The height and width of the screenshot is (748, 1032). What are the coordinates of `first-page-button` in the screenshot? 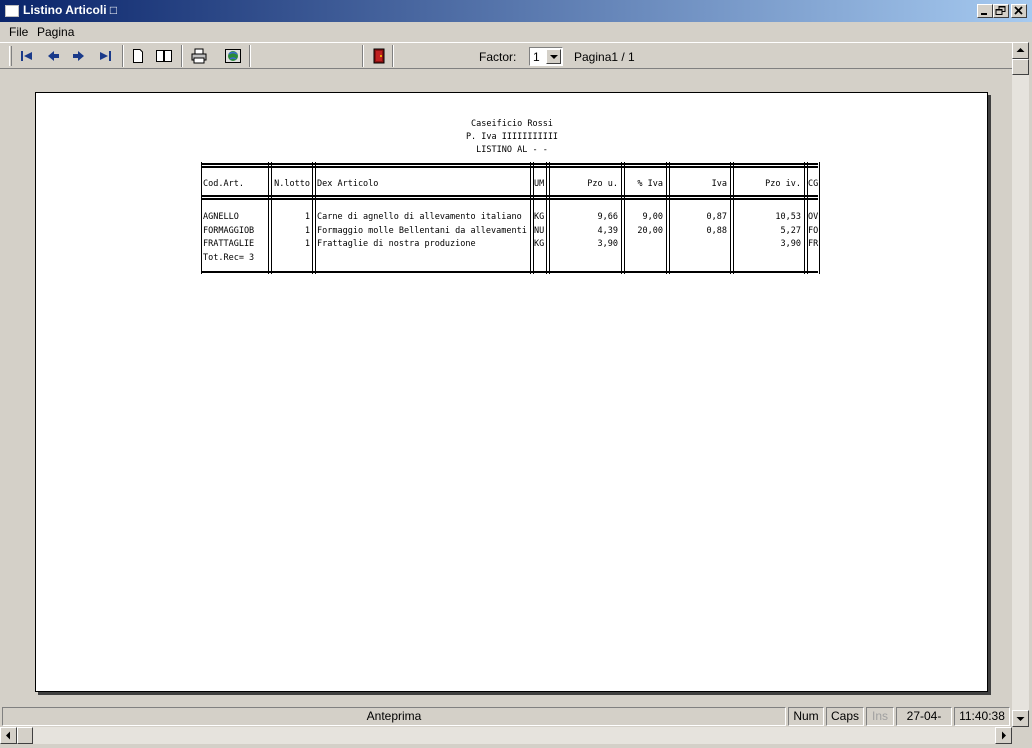 It's located at (27, 56).